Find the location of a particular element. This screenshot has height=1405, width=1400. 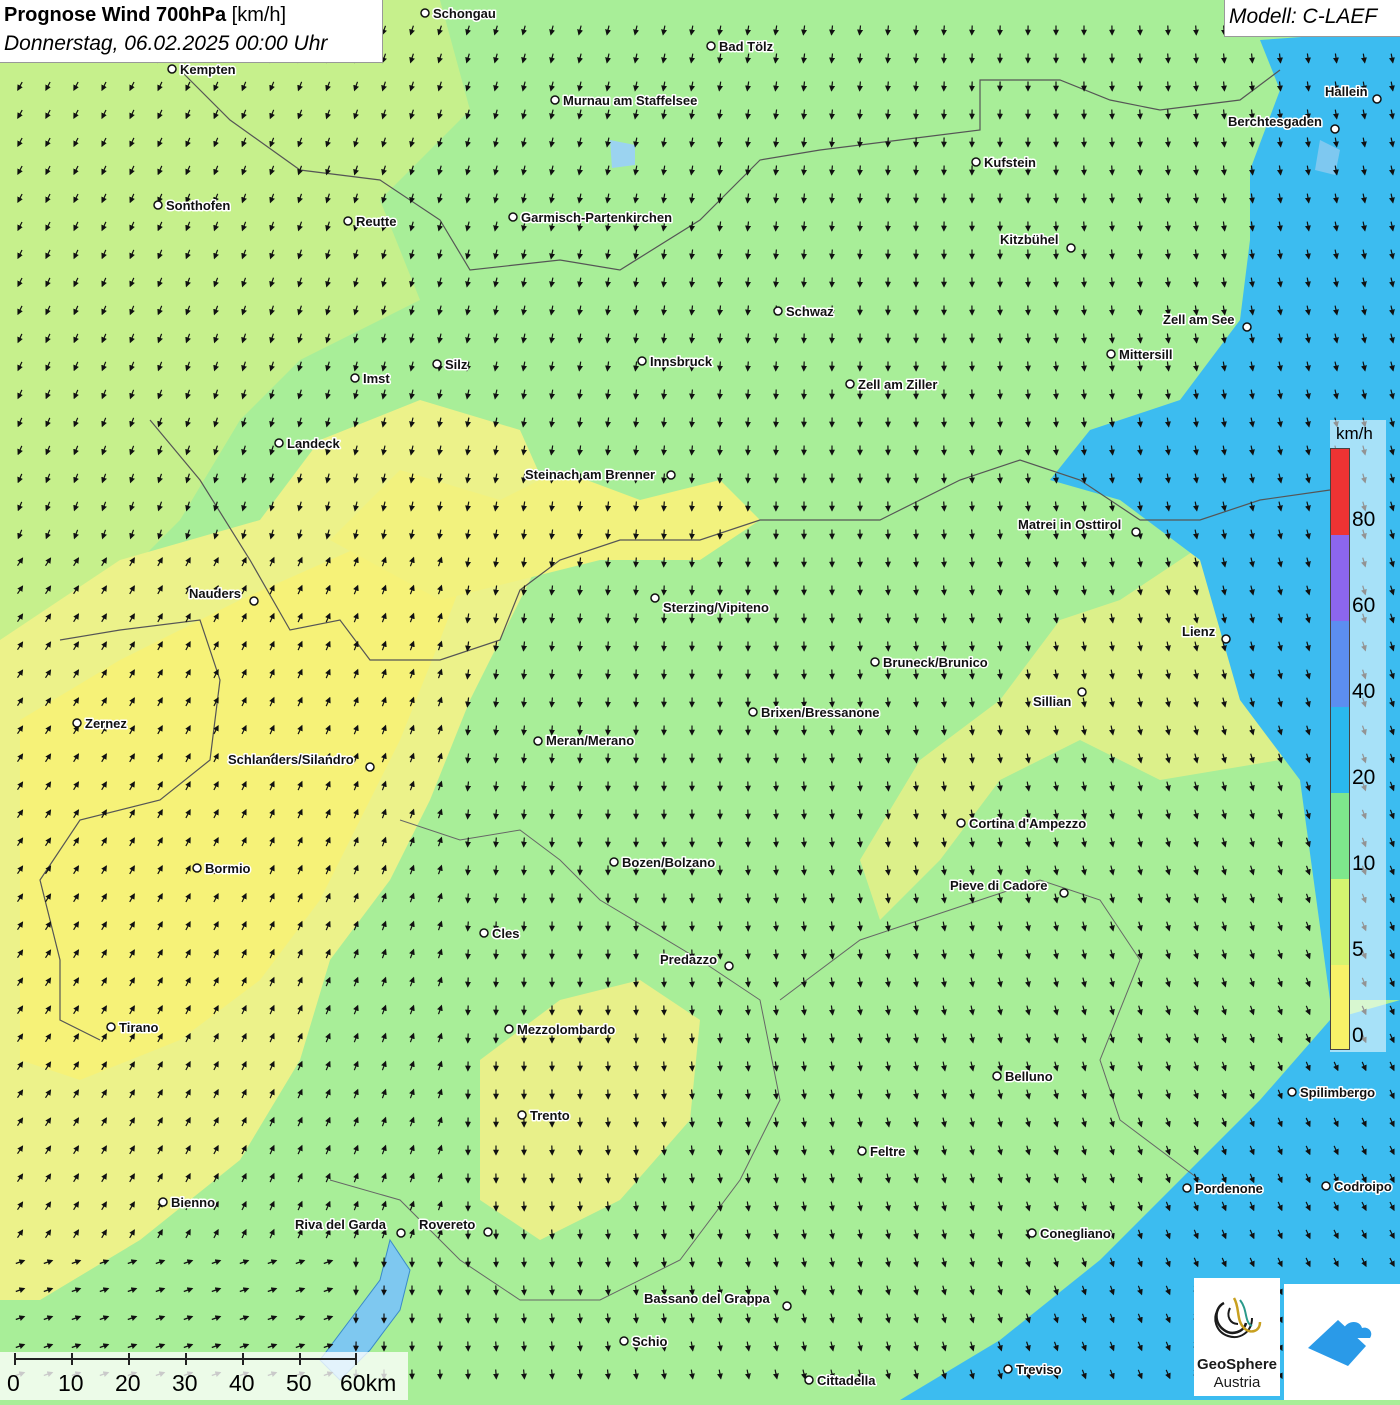

city-schongau: Schongau is located at coordinates (458, 13).